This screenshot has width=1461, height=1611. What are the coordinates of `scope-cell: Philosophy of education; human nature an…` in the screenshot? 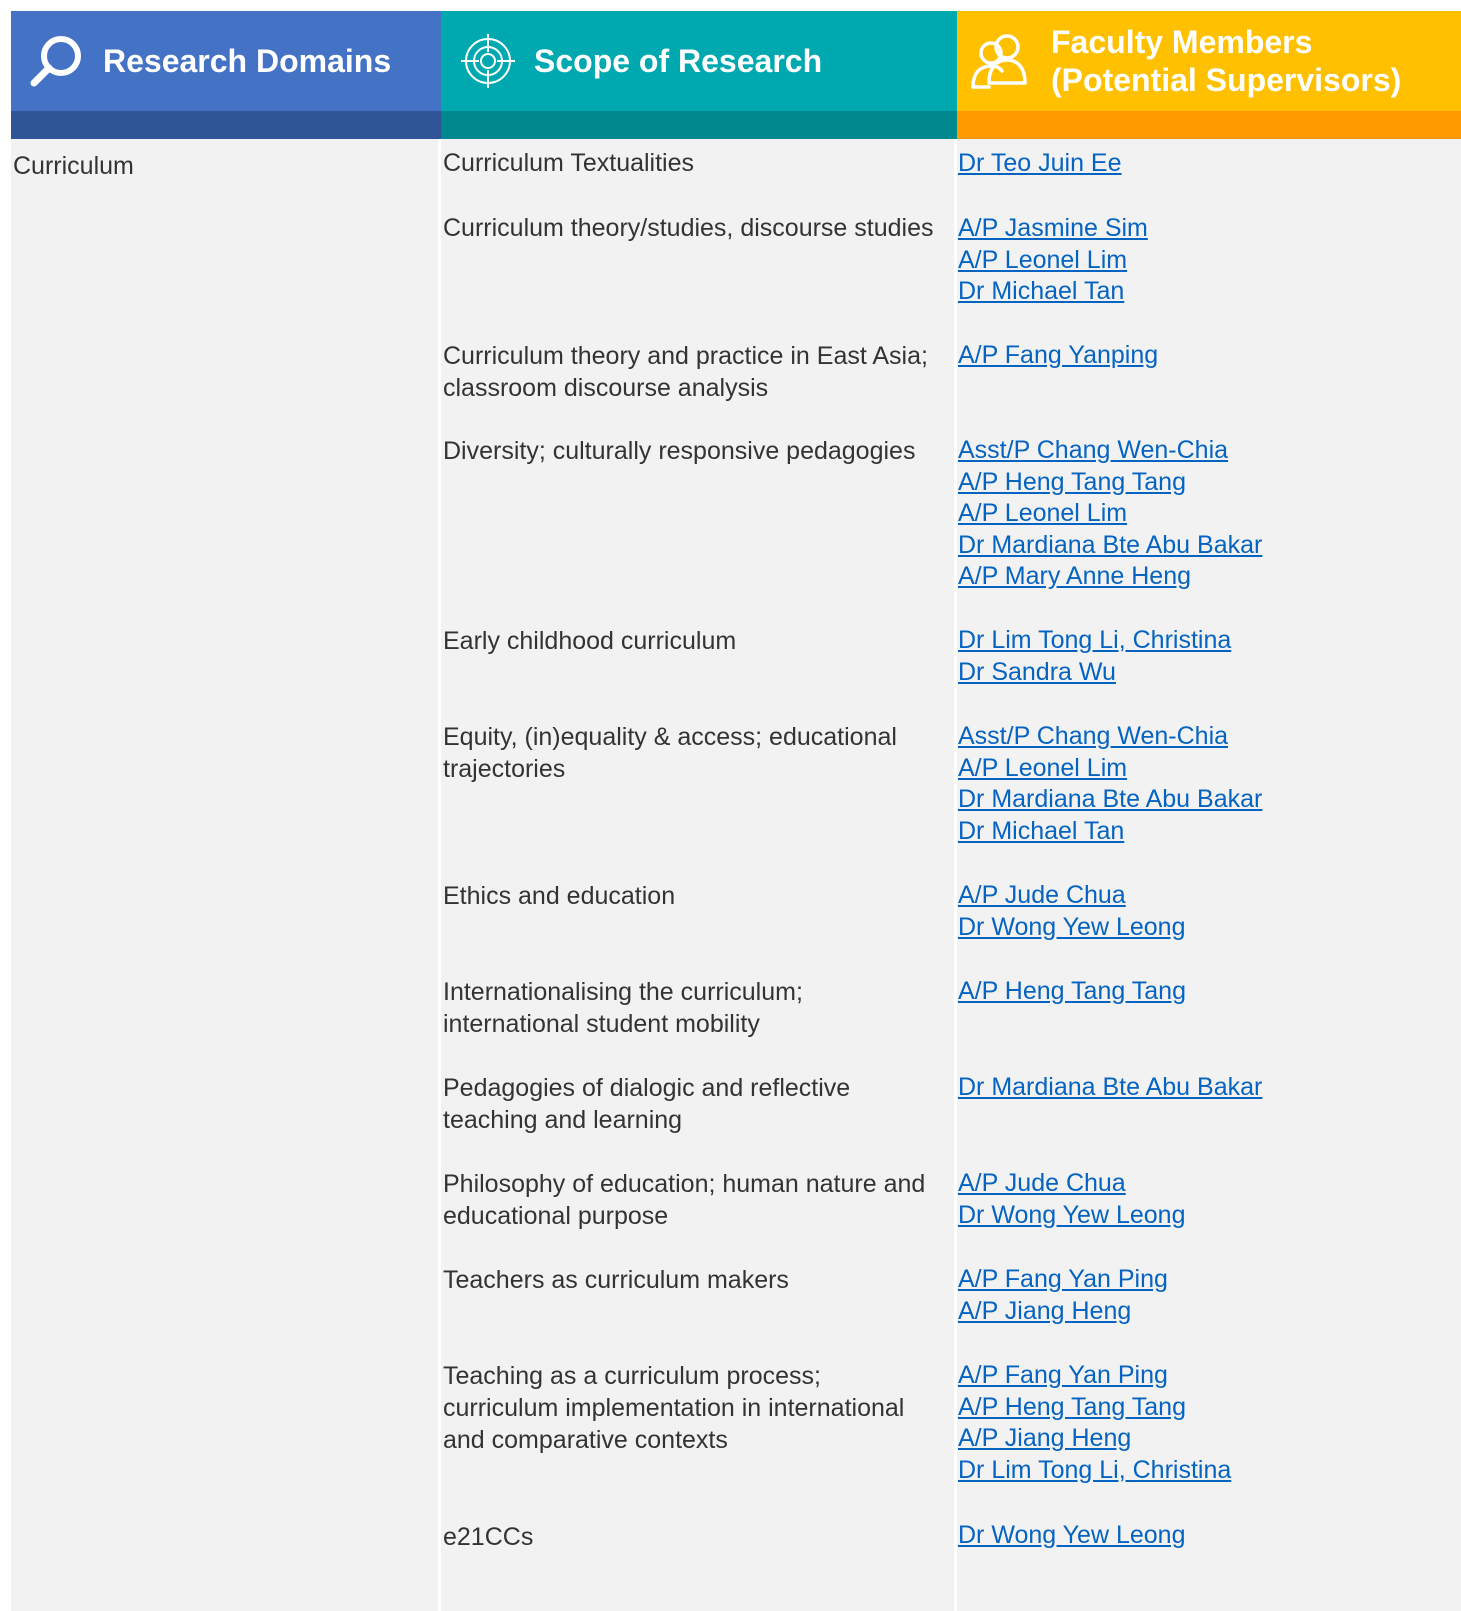 It's located at (684, 1200).